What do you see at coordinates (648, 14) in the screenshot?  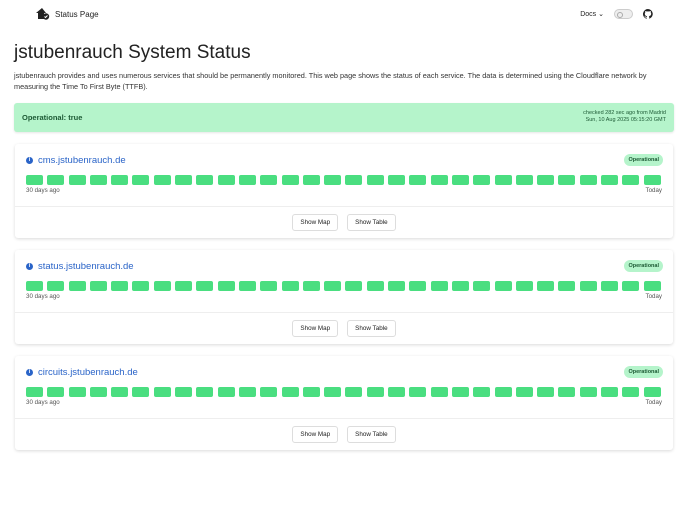 I see `github-icon` at bounding box center [648, 14].